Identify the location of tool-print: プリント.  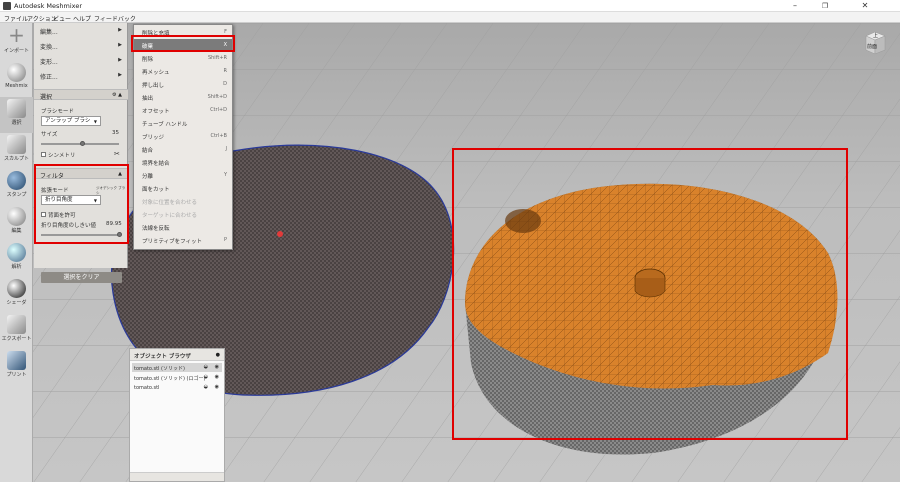
(16, 367).